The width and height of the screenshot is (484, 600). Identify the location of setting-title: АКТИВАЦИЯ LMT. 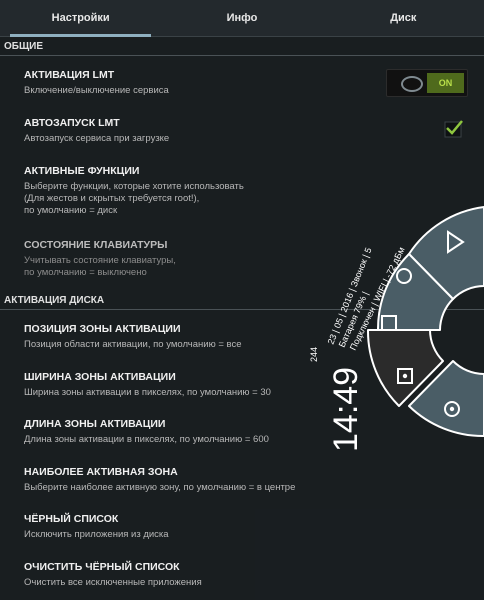
(69, 75).